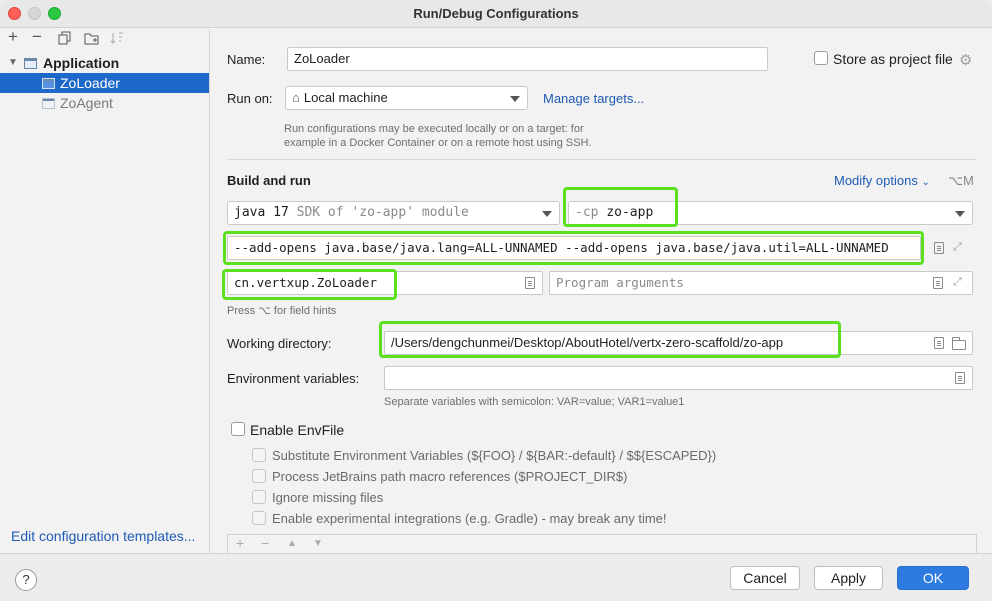 Image resolution: width=992 pixels, height=601 pixels. Describe the element at coordinates (296, 97) in the screenshot. I see `home-icon: ⌂` at that location.